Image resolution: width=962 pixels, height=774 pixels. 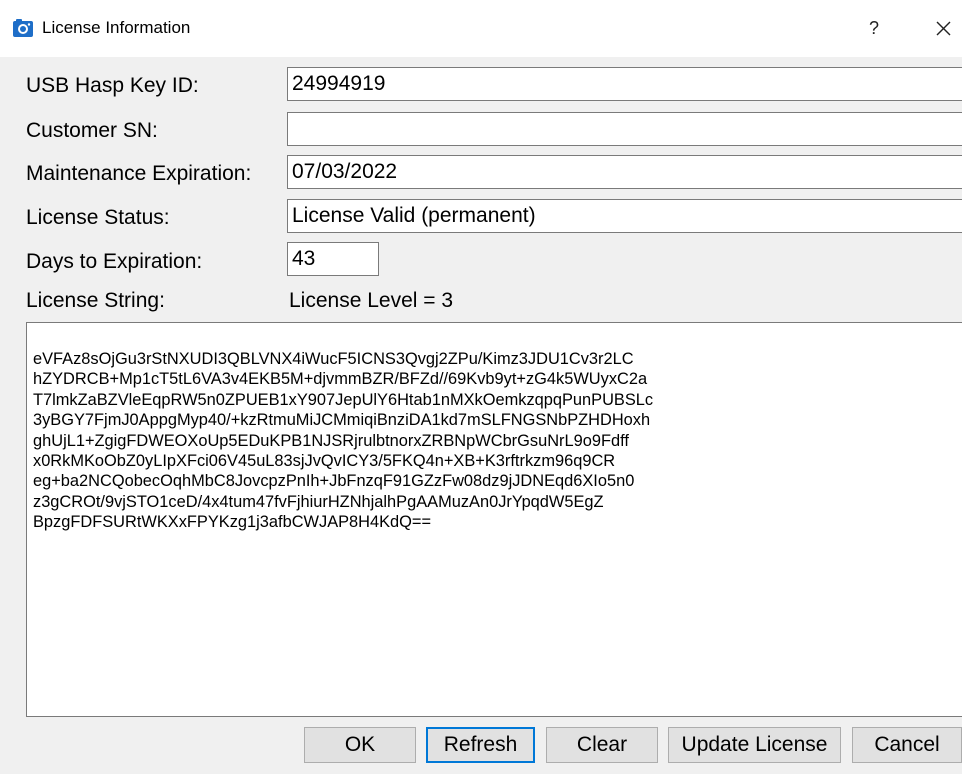 I want to click on maintenance-expiration-field: 07/03/2022, so click(x=624, y=172).